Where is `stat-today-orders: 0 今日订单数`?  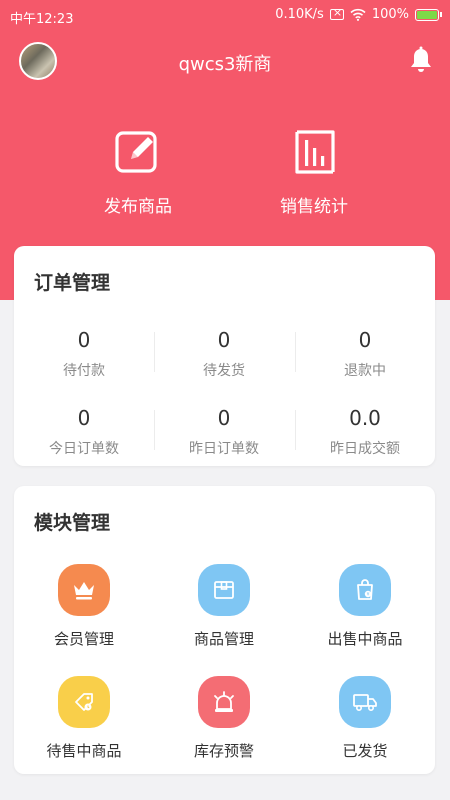 stat-today-orders: 0 今日订单数 is located at coordinates (84, 432).